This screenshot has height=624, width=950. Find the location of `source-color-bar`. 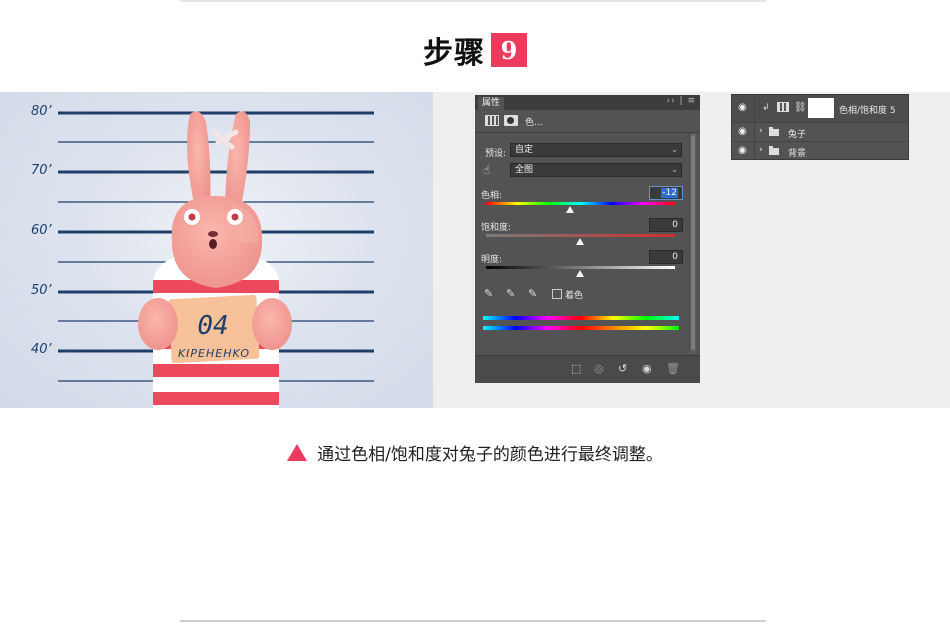

source-color-bar is located at coordinates (581, 318).